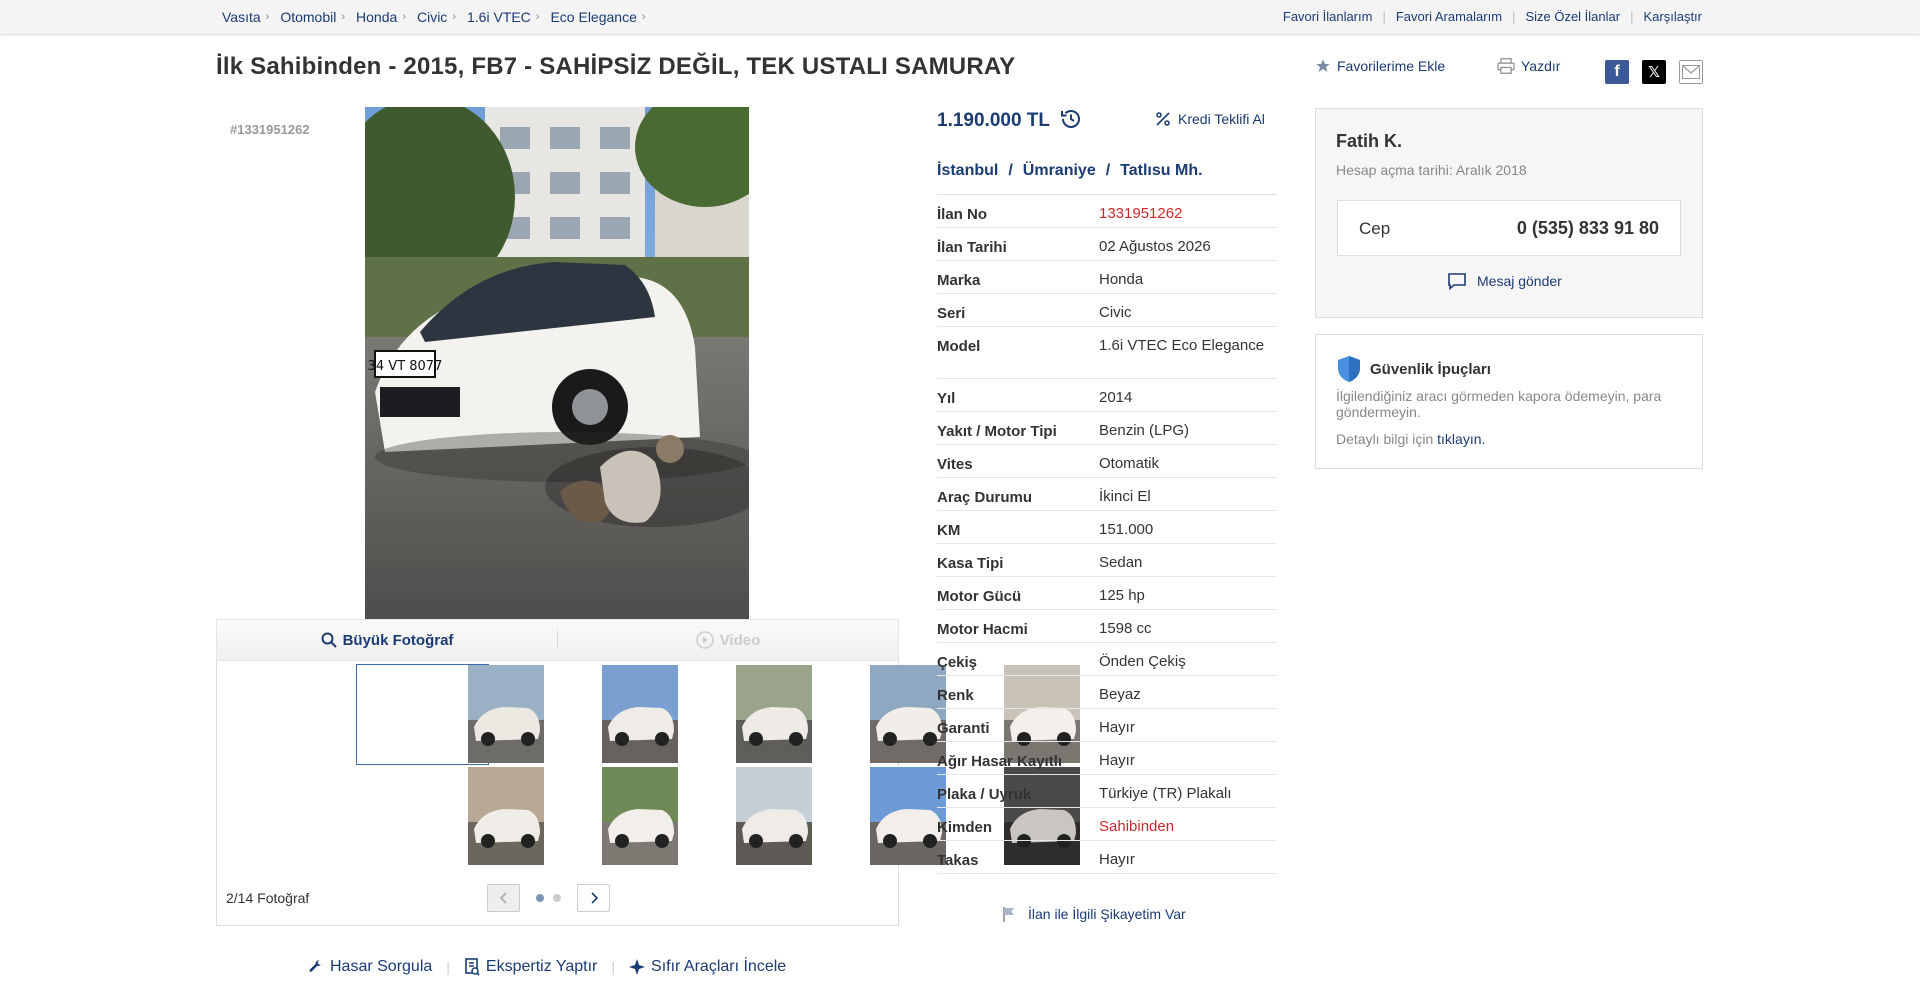 The width and height of the screenshot is (1920, 991). I want to click on new-cars-label: Sıfır Araçları İncele, so click(719, 966).